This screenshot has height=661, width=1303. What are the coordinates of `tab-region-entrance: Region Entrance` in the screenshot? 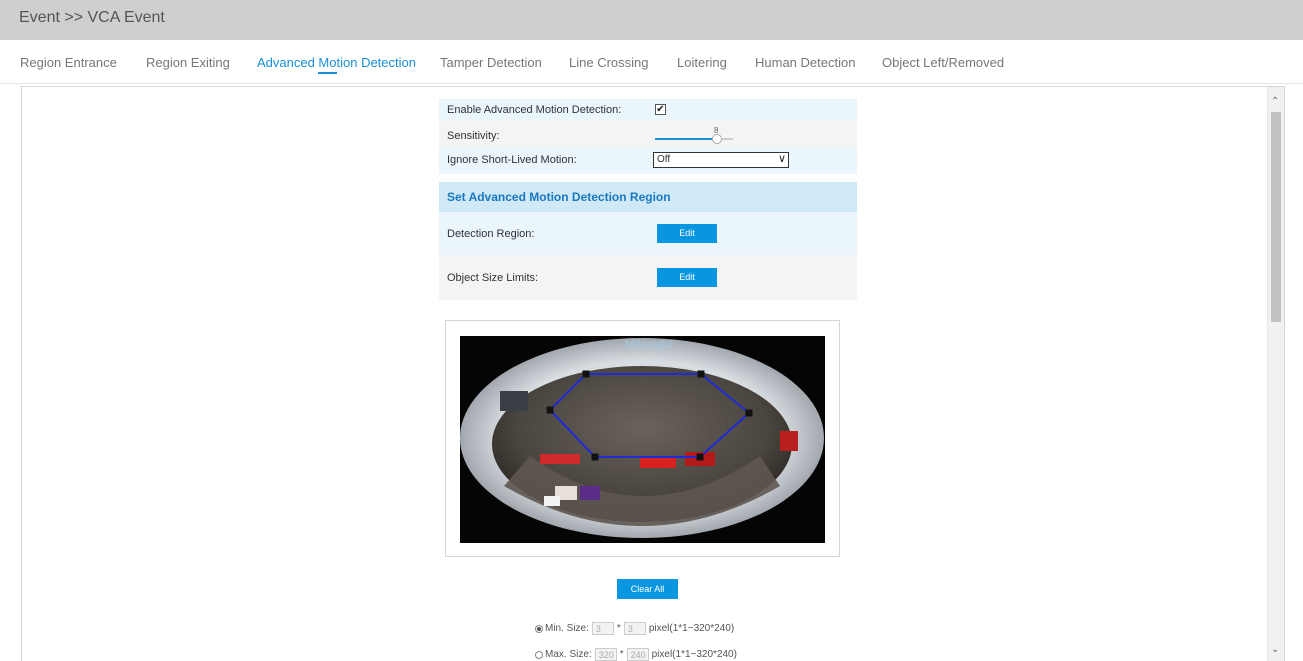 It's located at (68, 62).